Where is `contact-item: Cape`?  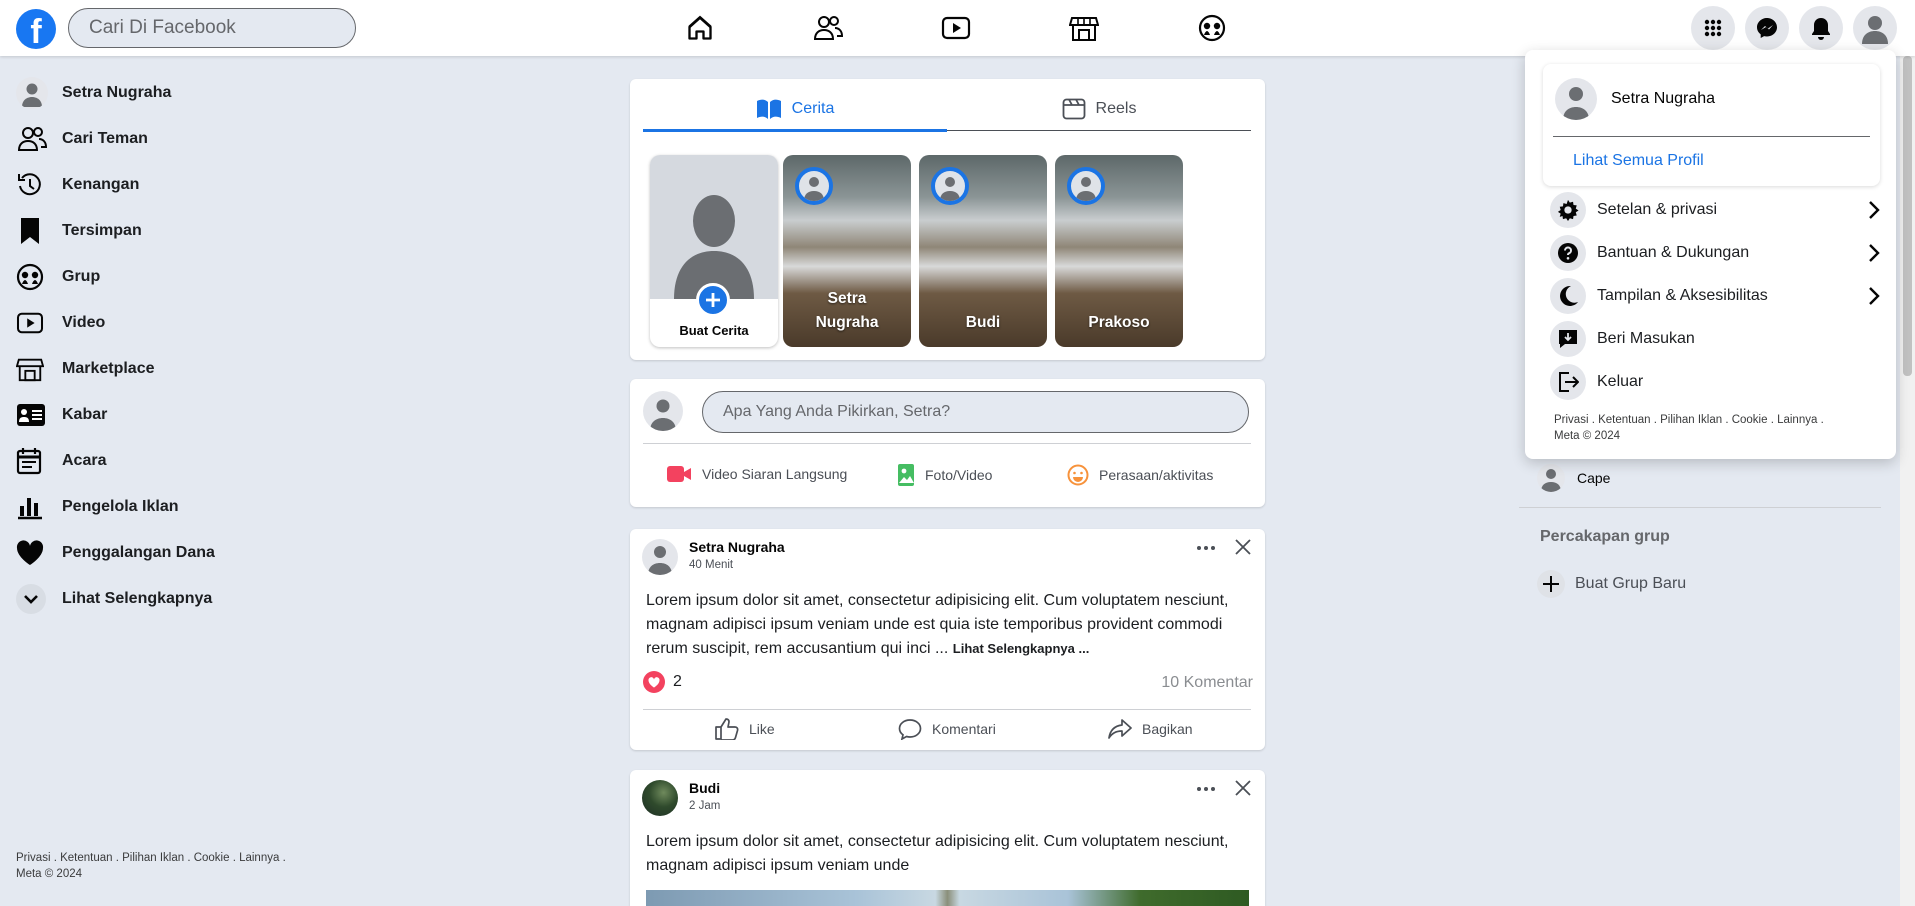 contact-item: Cape is located at coordinates (1573, 478).